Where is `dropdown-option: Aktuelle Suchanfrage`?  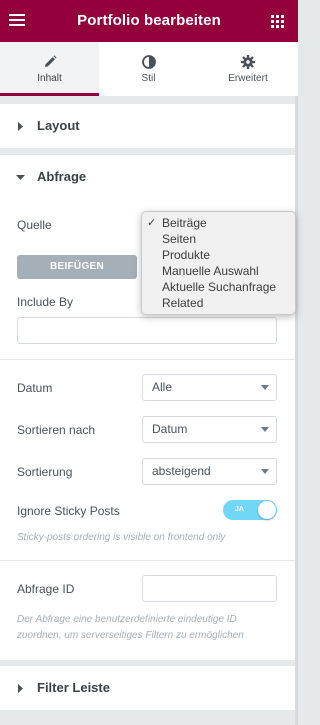
dropdown-option: Aktuelle Suchanfrage is located at coordinates (218, 287).